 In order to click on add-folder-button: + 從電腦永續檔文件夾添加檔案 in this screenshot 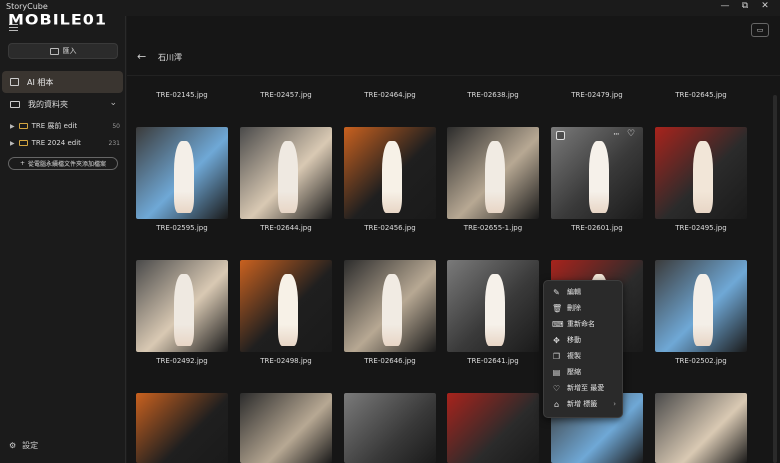, I will do `click(63, 163)`.